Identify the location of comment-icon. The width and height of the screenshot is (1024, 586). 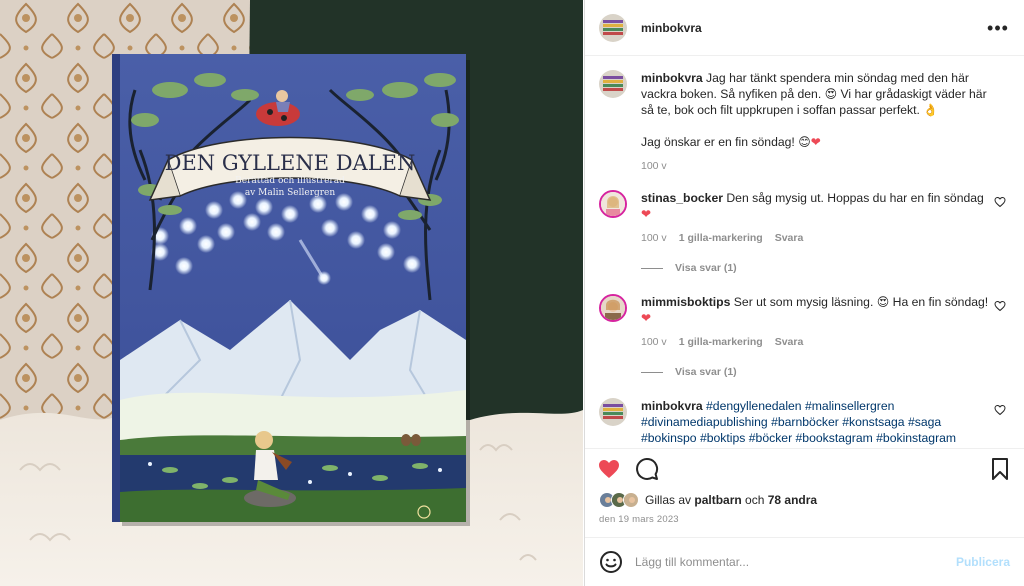
(647, 469).